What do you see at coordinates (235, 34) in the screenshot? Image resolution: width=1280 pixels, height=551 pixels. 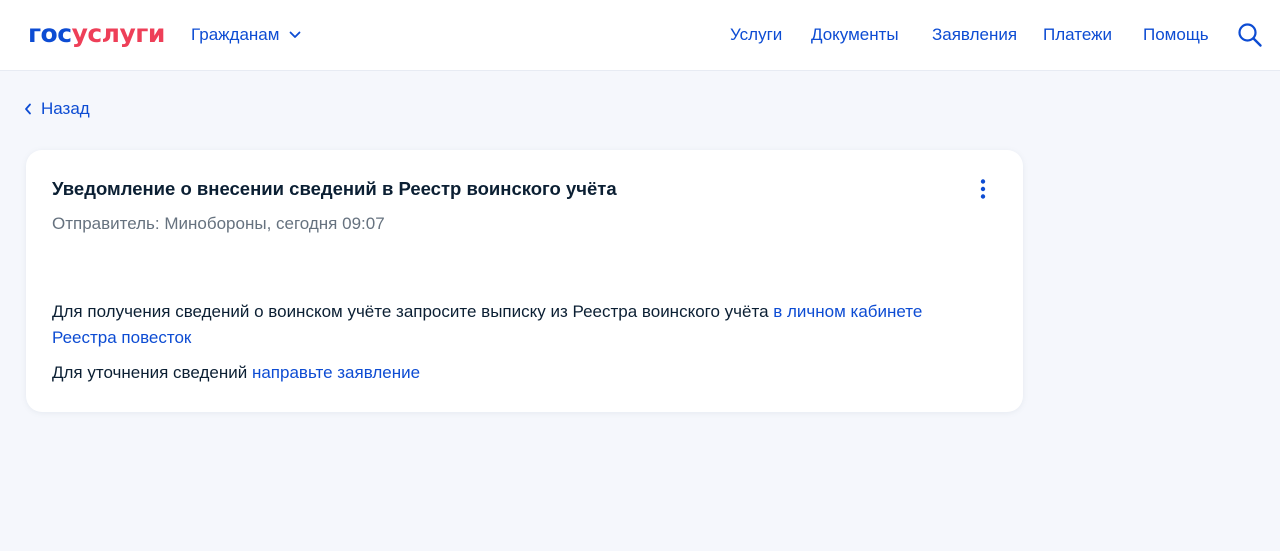 I see `audience-label: Гражданам` at bounding box center [235, 34].